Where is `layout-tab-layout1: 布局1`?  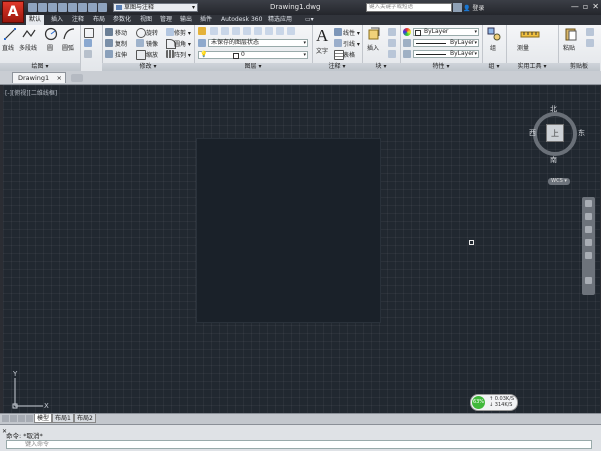
layout-tab-layout1: 布局1 is located at coordinates (63, 418).